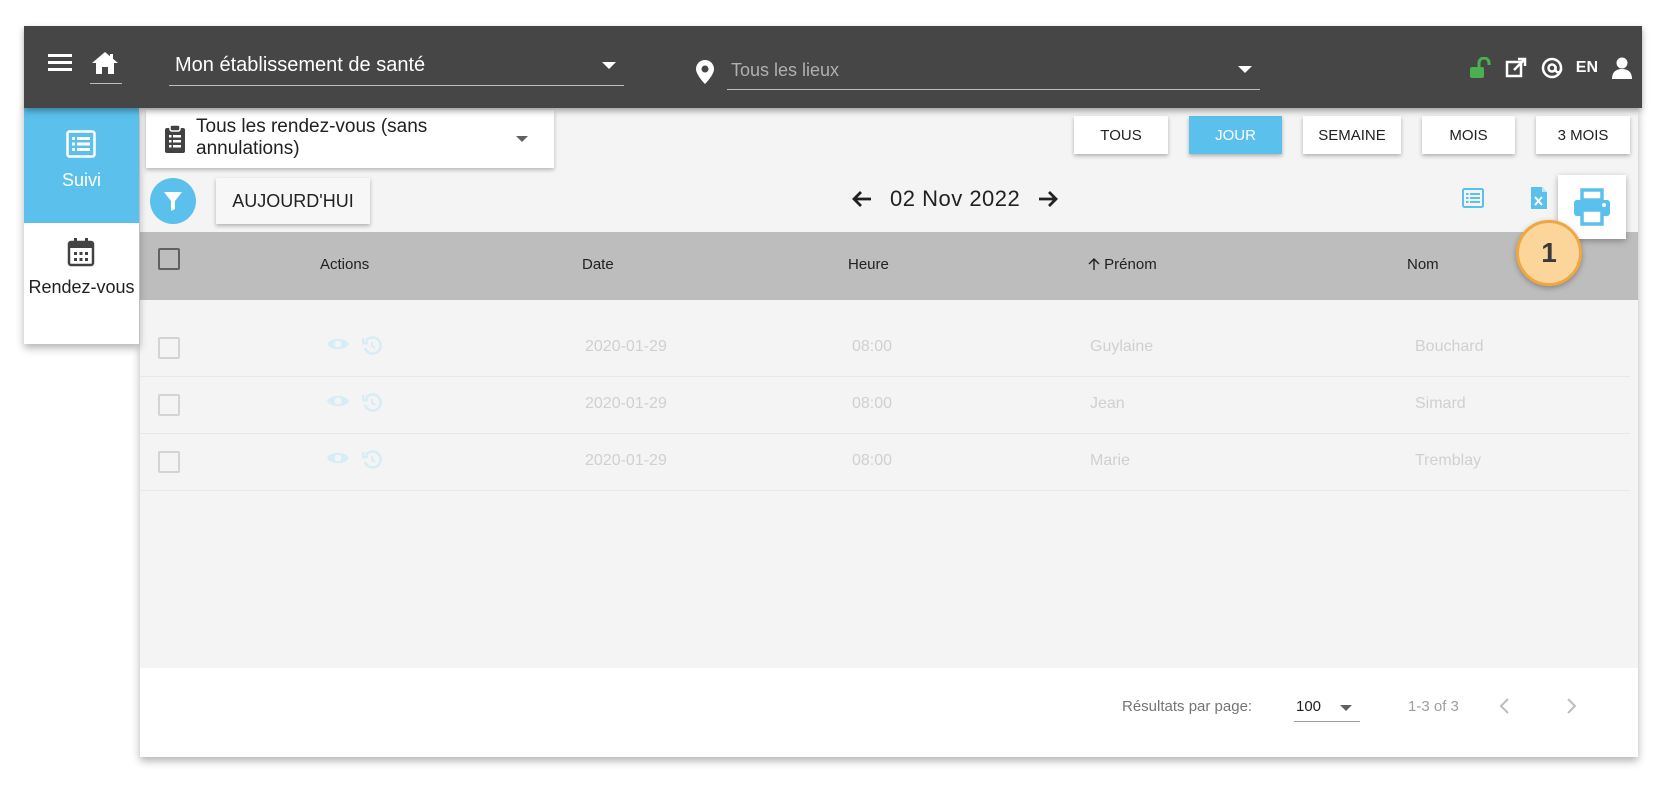  What do you see at coordinates (705, 74) in the screenshot?
I see `location-pin-icon` at bounding box center [705, 74].